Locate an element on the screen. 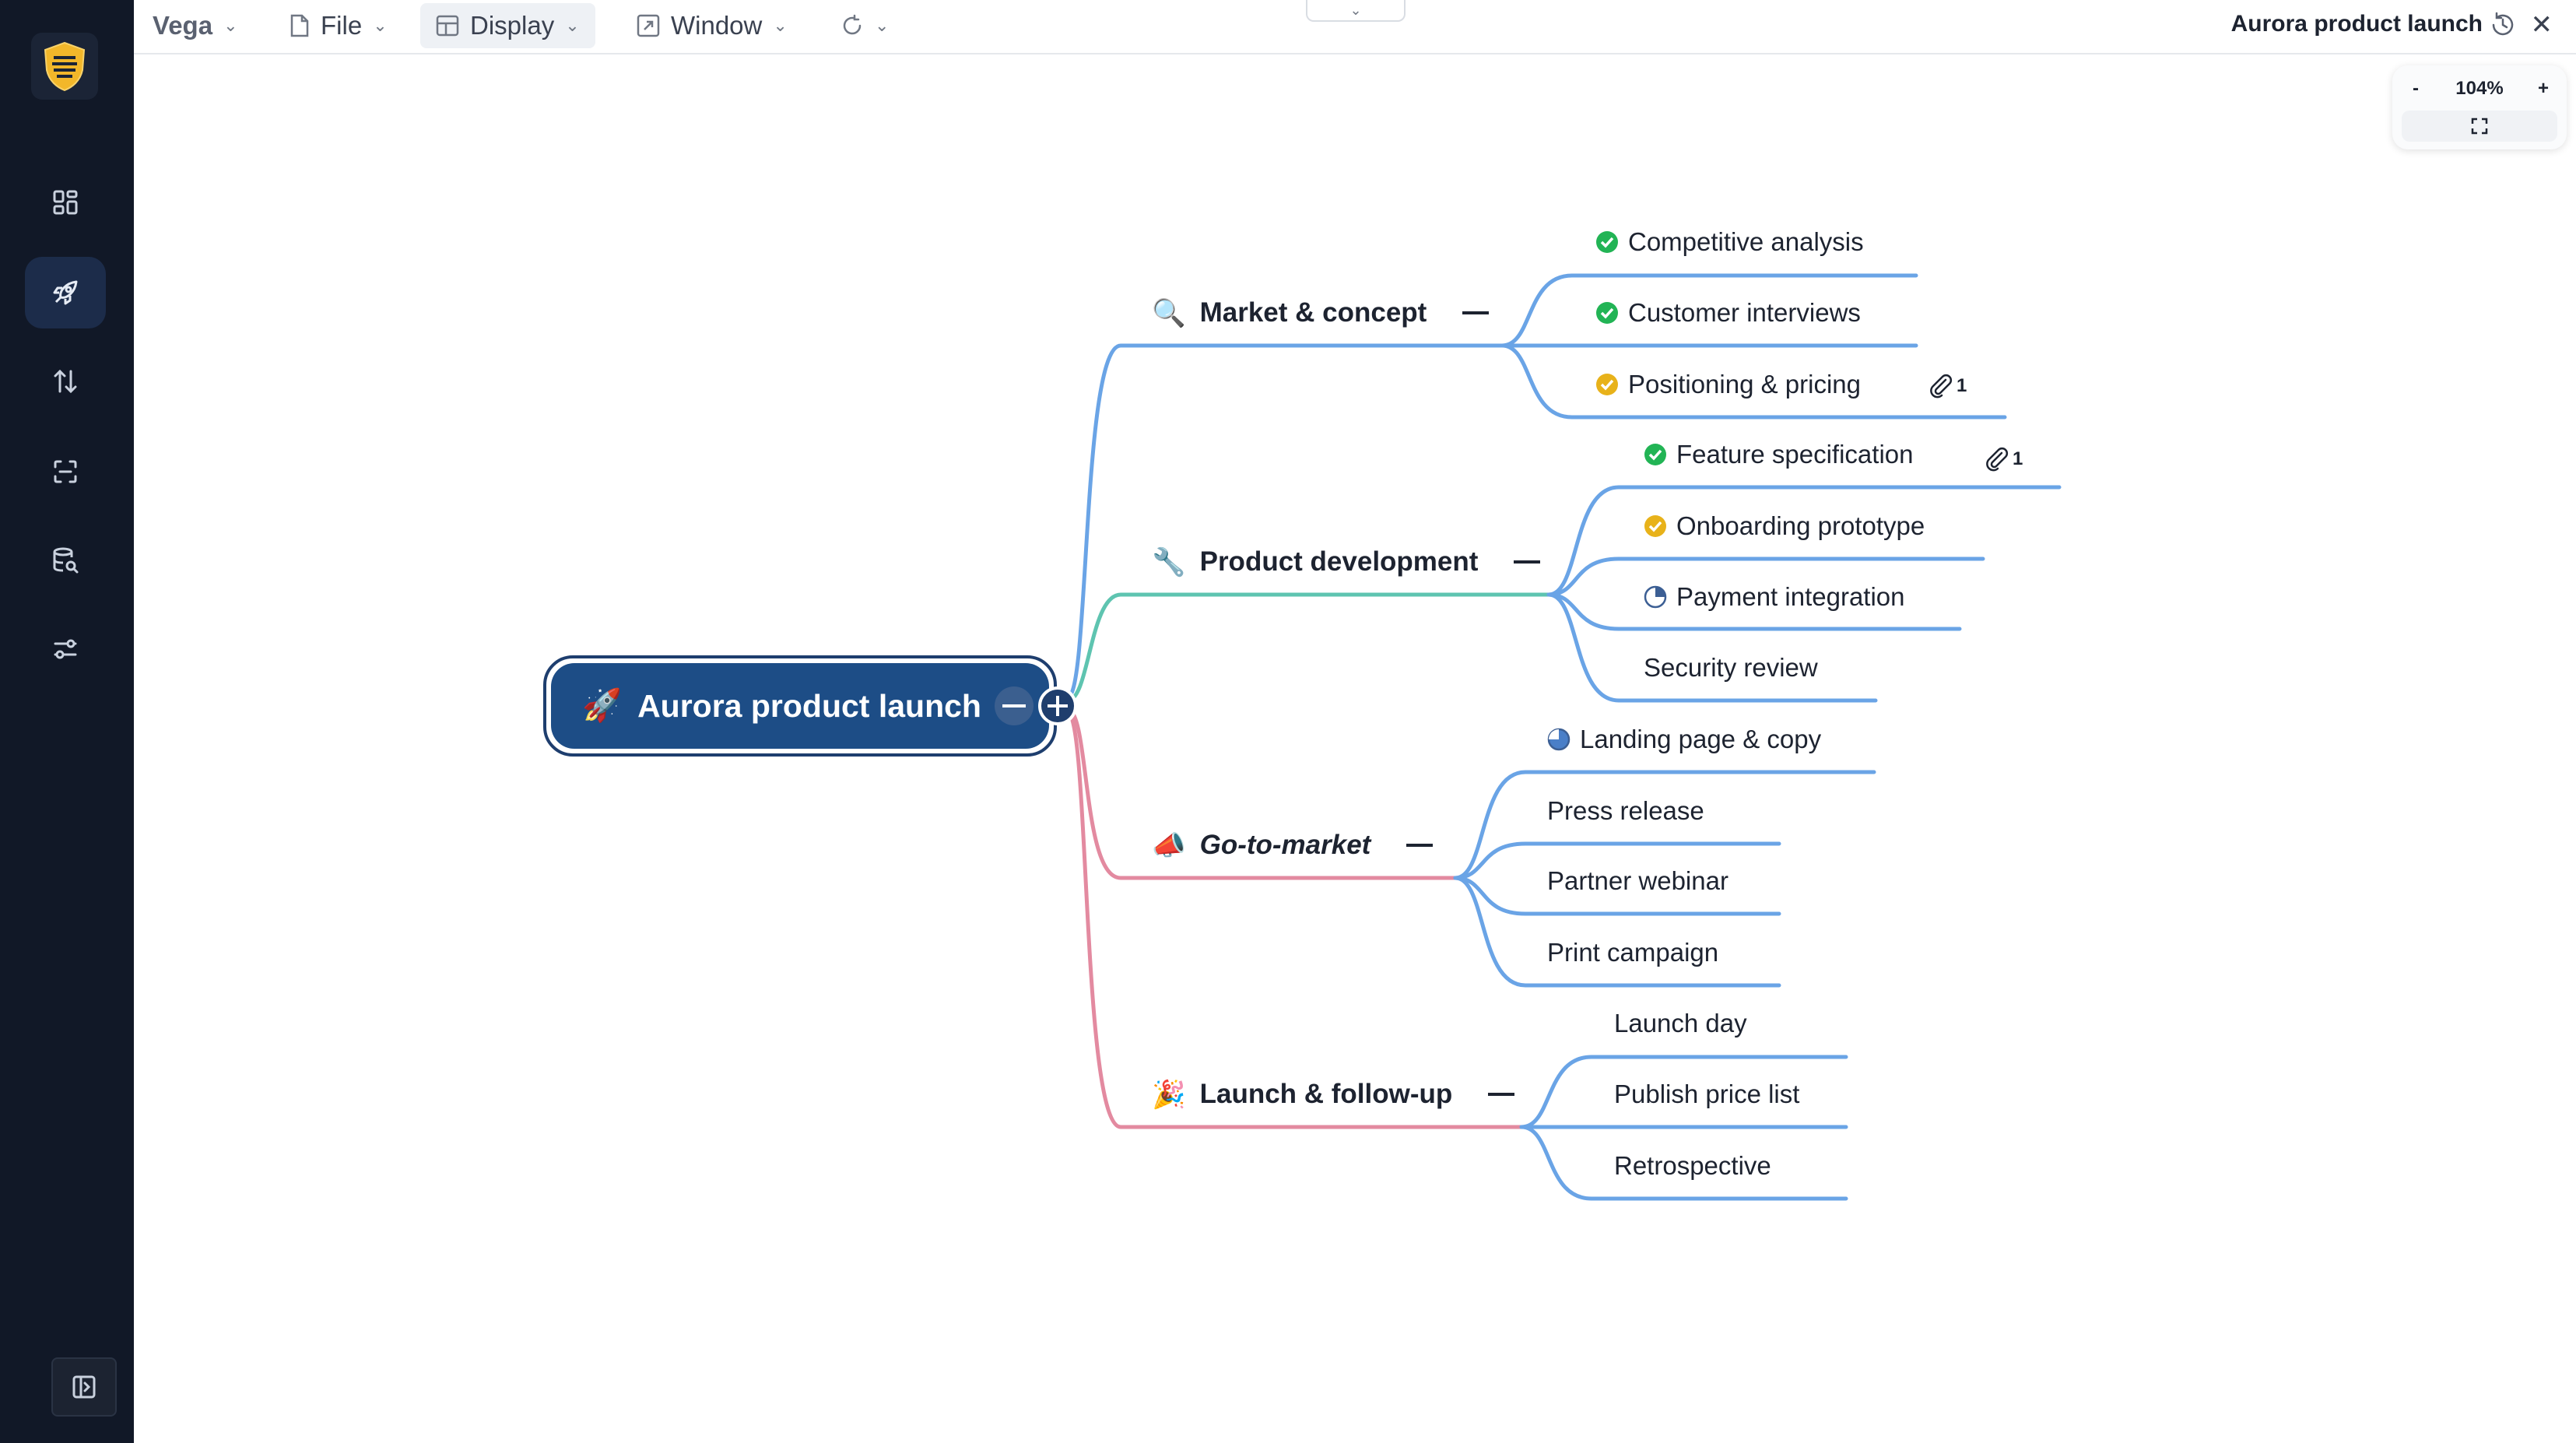  leaf-node: Launch day is located at coordinates (1681, 1023).